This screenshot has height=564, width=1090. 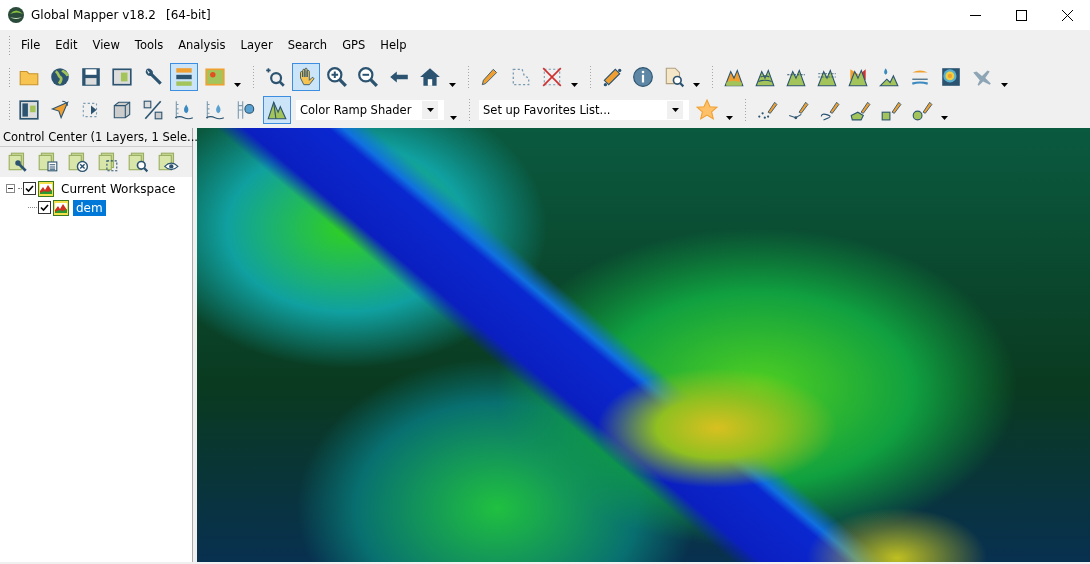 What do you see at coordinates (29, 109) in the screenshot?
I see `panel-icon` at bounding box center [29, 109].